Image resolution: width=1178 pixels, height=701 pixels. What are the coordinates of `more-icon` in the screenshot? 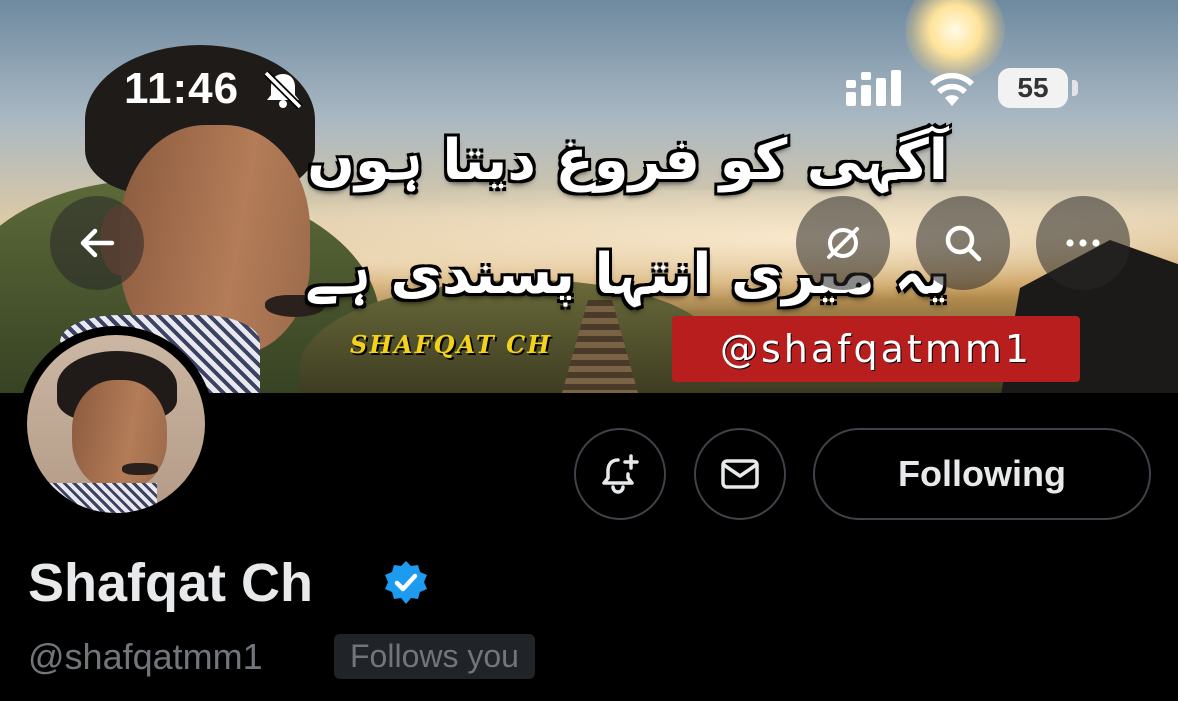 It's located at (1083, 243).